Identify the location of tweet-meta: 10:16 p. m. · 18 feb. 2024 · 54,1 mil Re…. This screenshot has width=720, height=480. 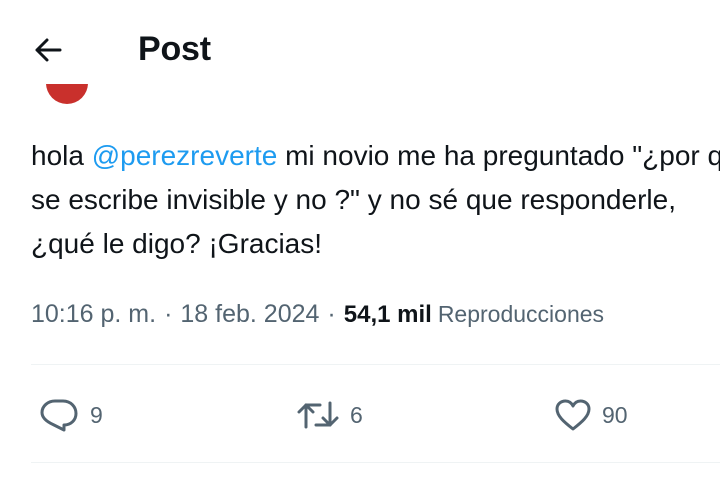
(317, 314).